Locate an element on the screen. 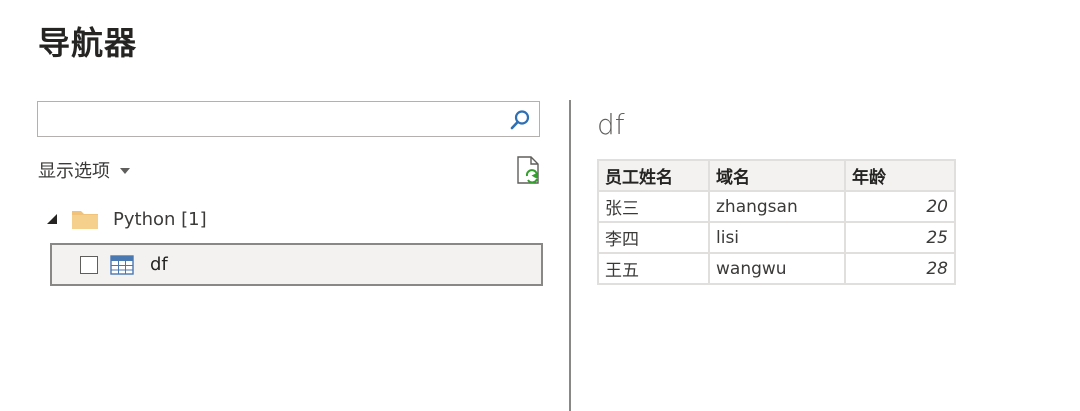 The height and width of the screenshot is (411, 1080). search-box is located at coordinates (288, 119).